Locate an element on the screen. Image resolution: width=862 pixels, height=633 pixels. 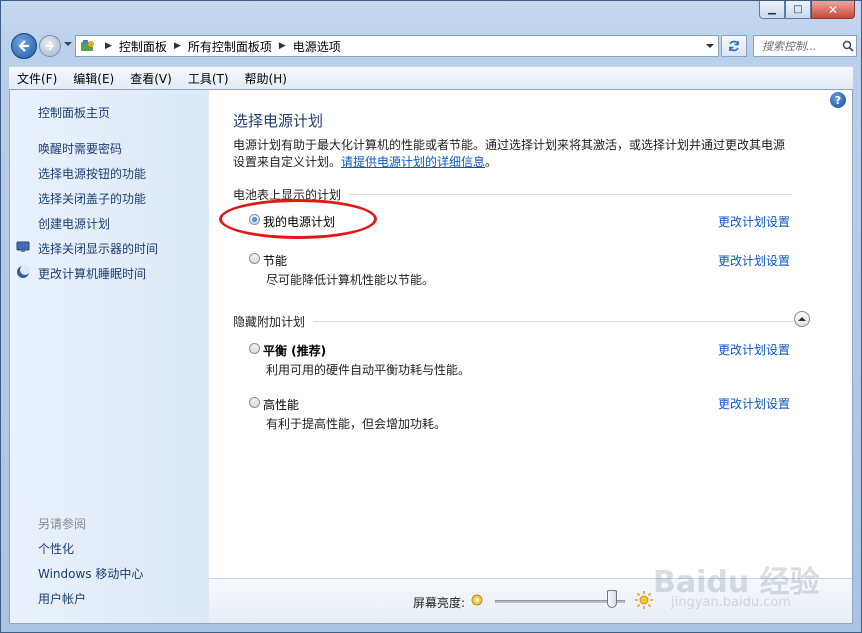
minimize-icon: ▁ is located at coordinates (772, 9).